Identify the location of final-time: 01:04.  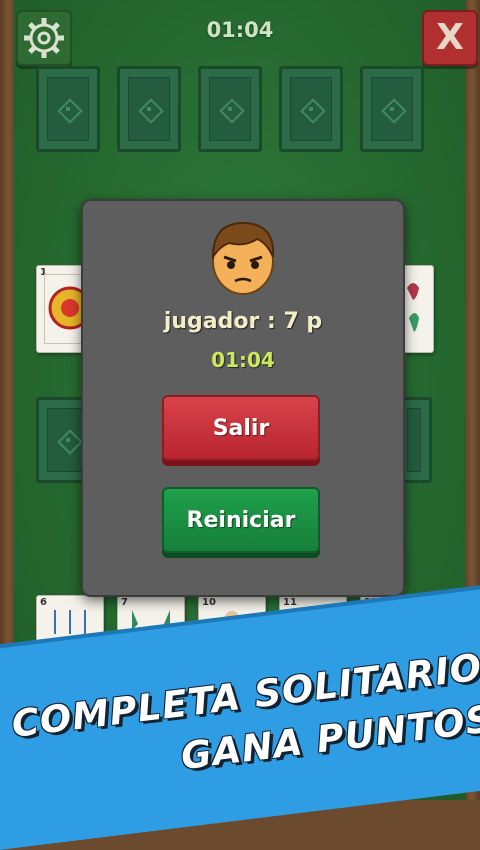
(243, 360).